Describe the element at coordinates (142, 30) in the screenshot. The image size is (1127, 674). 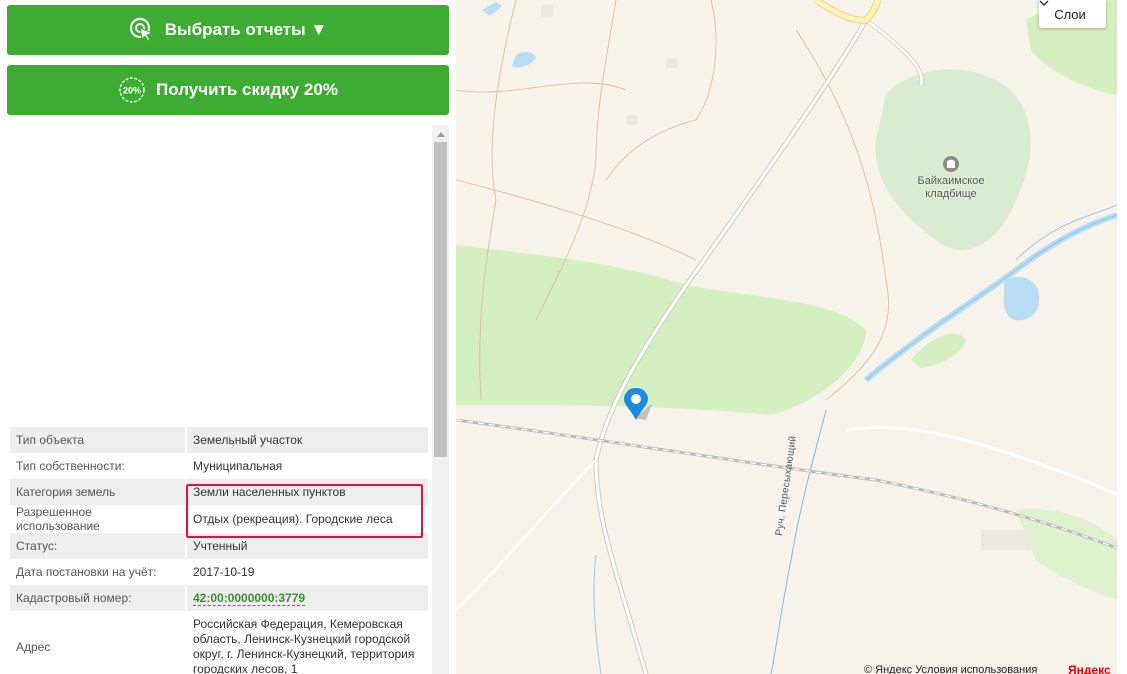
I see `cursor-click-icon` at that location.